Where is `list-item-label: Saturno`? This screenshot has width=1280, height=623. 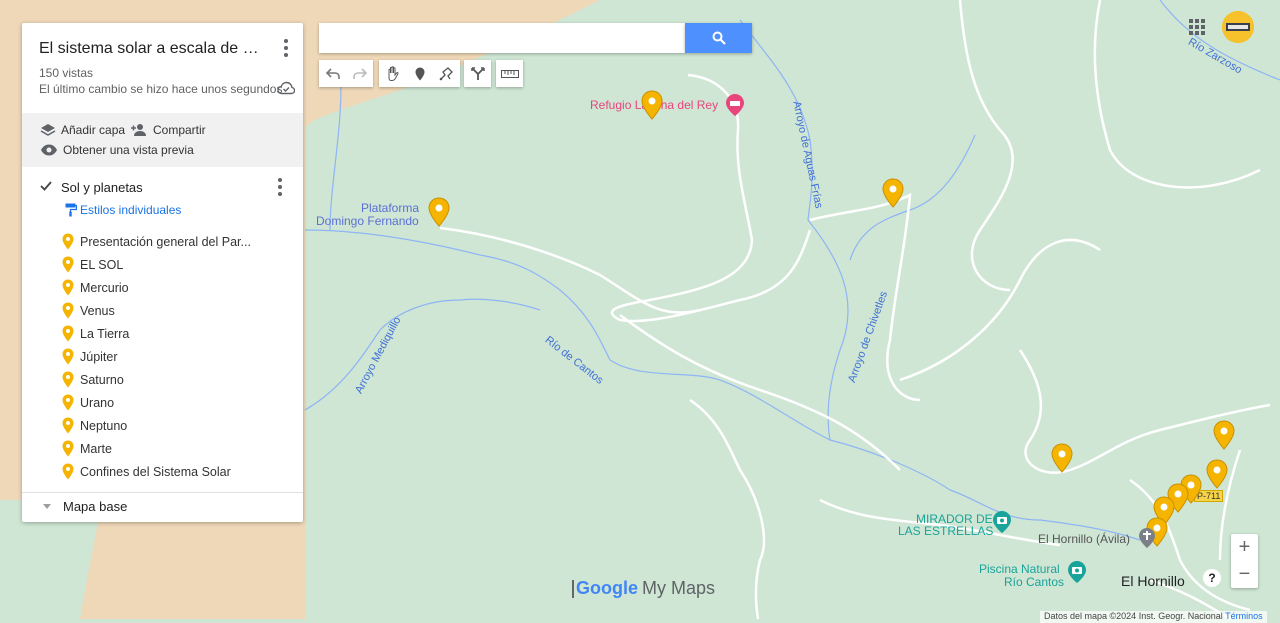 list-item-label: Saturno is located at coordinates (102, 379).